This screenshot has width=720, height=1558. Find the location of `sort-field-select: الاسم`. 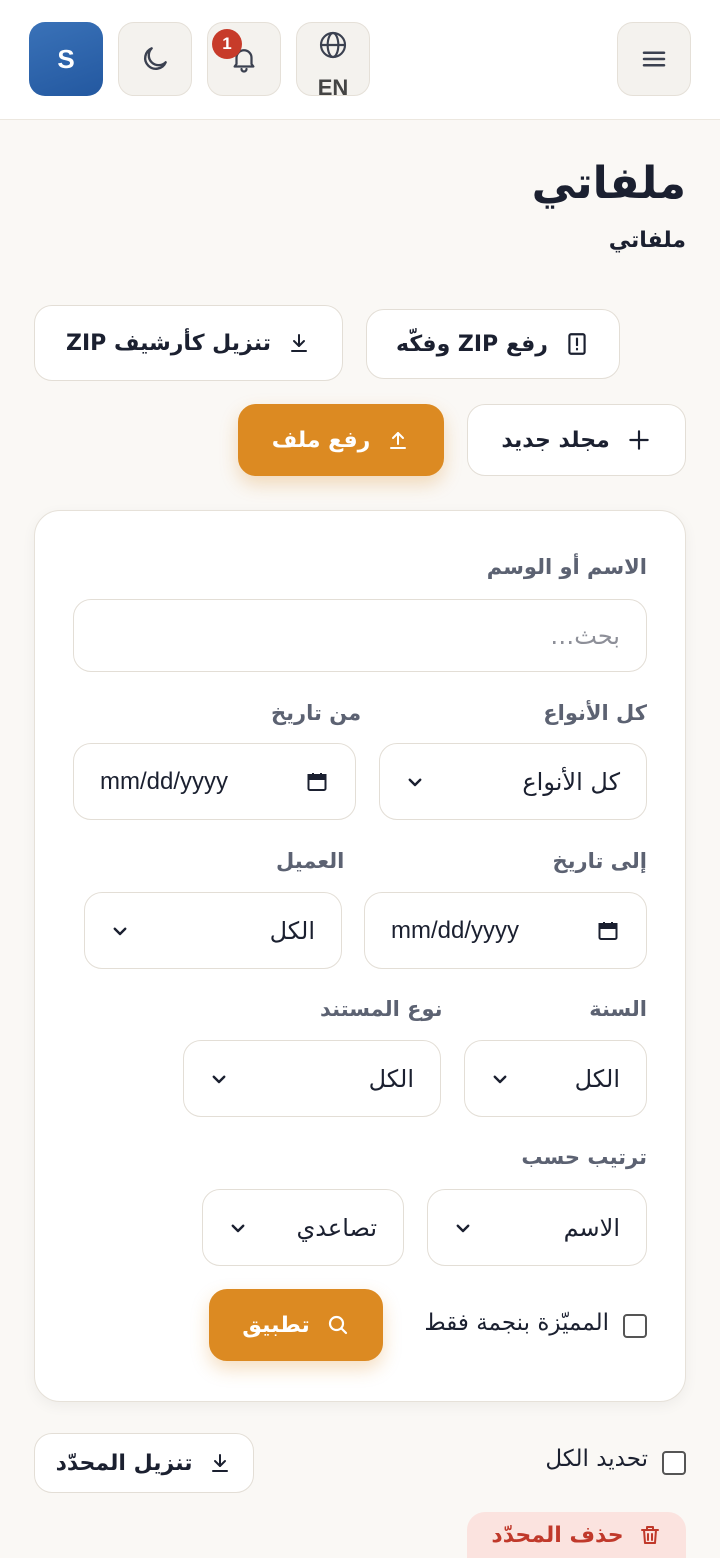

sort-field-select: الاسم is located at coordinates (537, 1227).